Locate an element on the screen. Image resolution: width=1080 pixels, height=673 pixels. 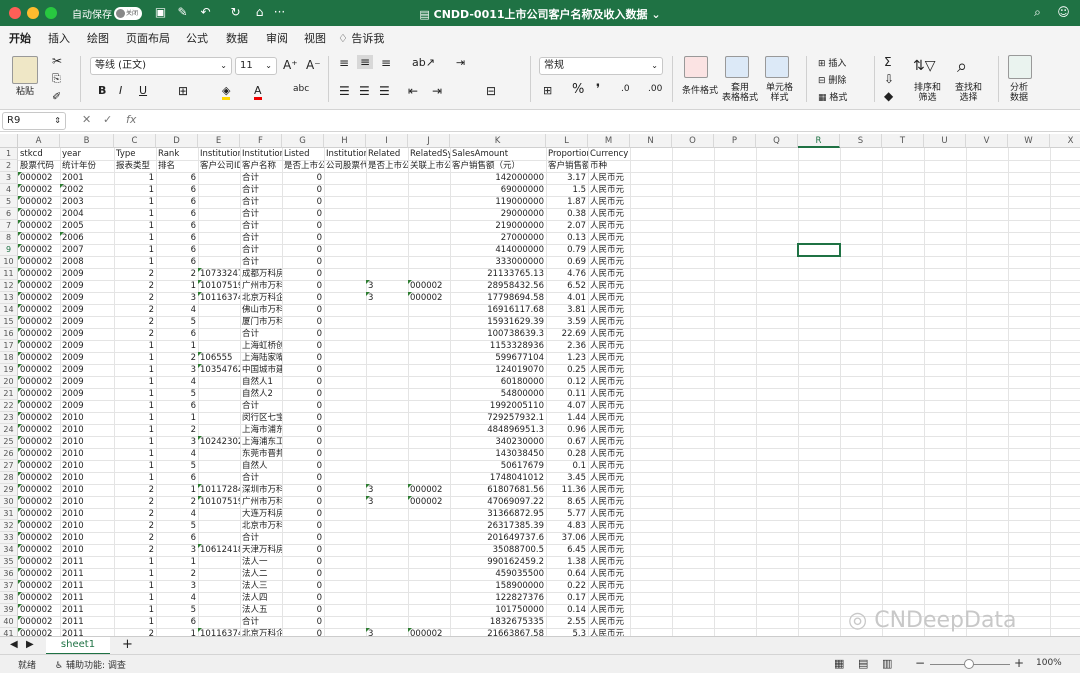
page-break-view-icon: ▥ is located at coordinates (887, 663).